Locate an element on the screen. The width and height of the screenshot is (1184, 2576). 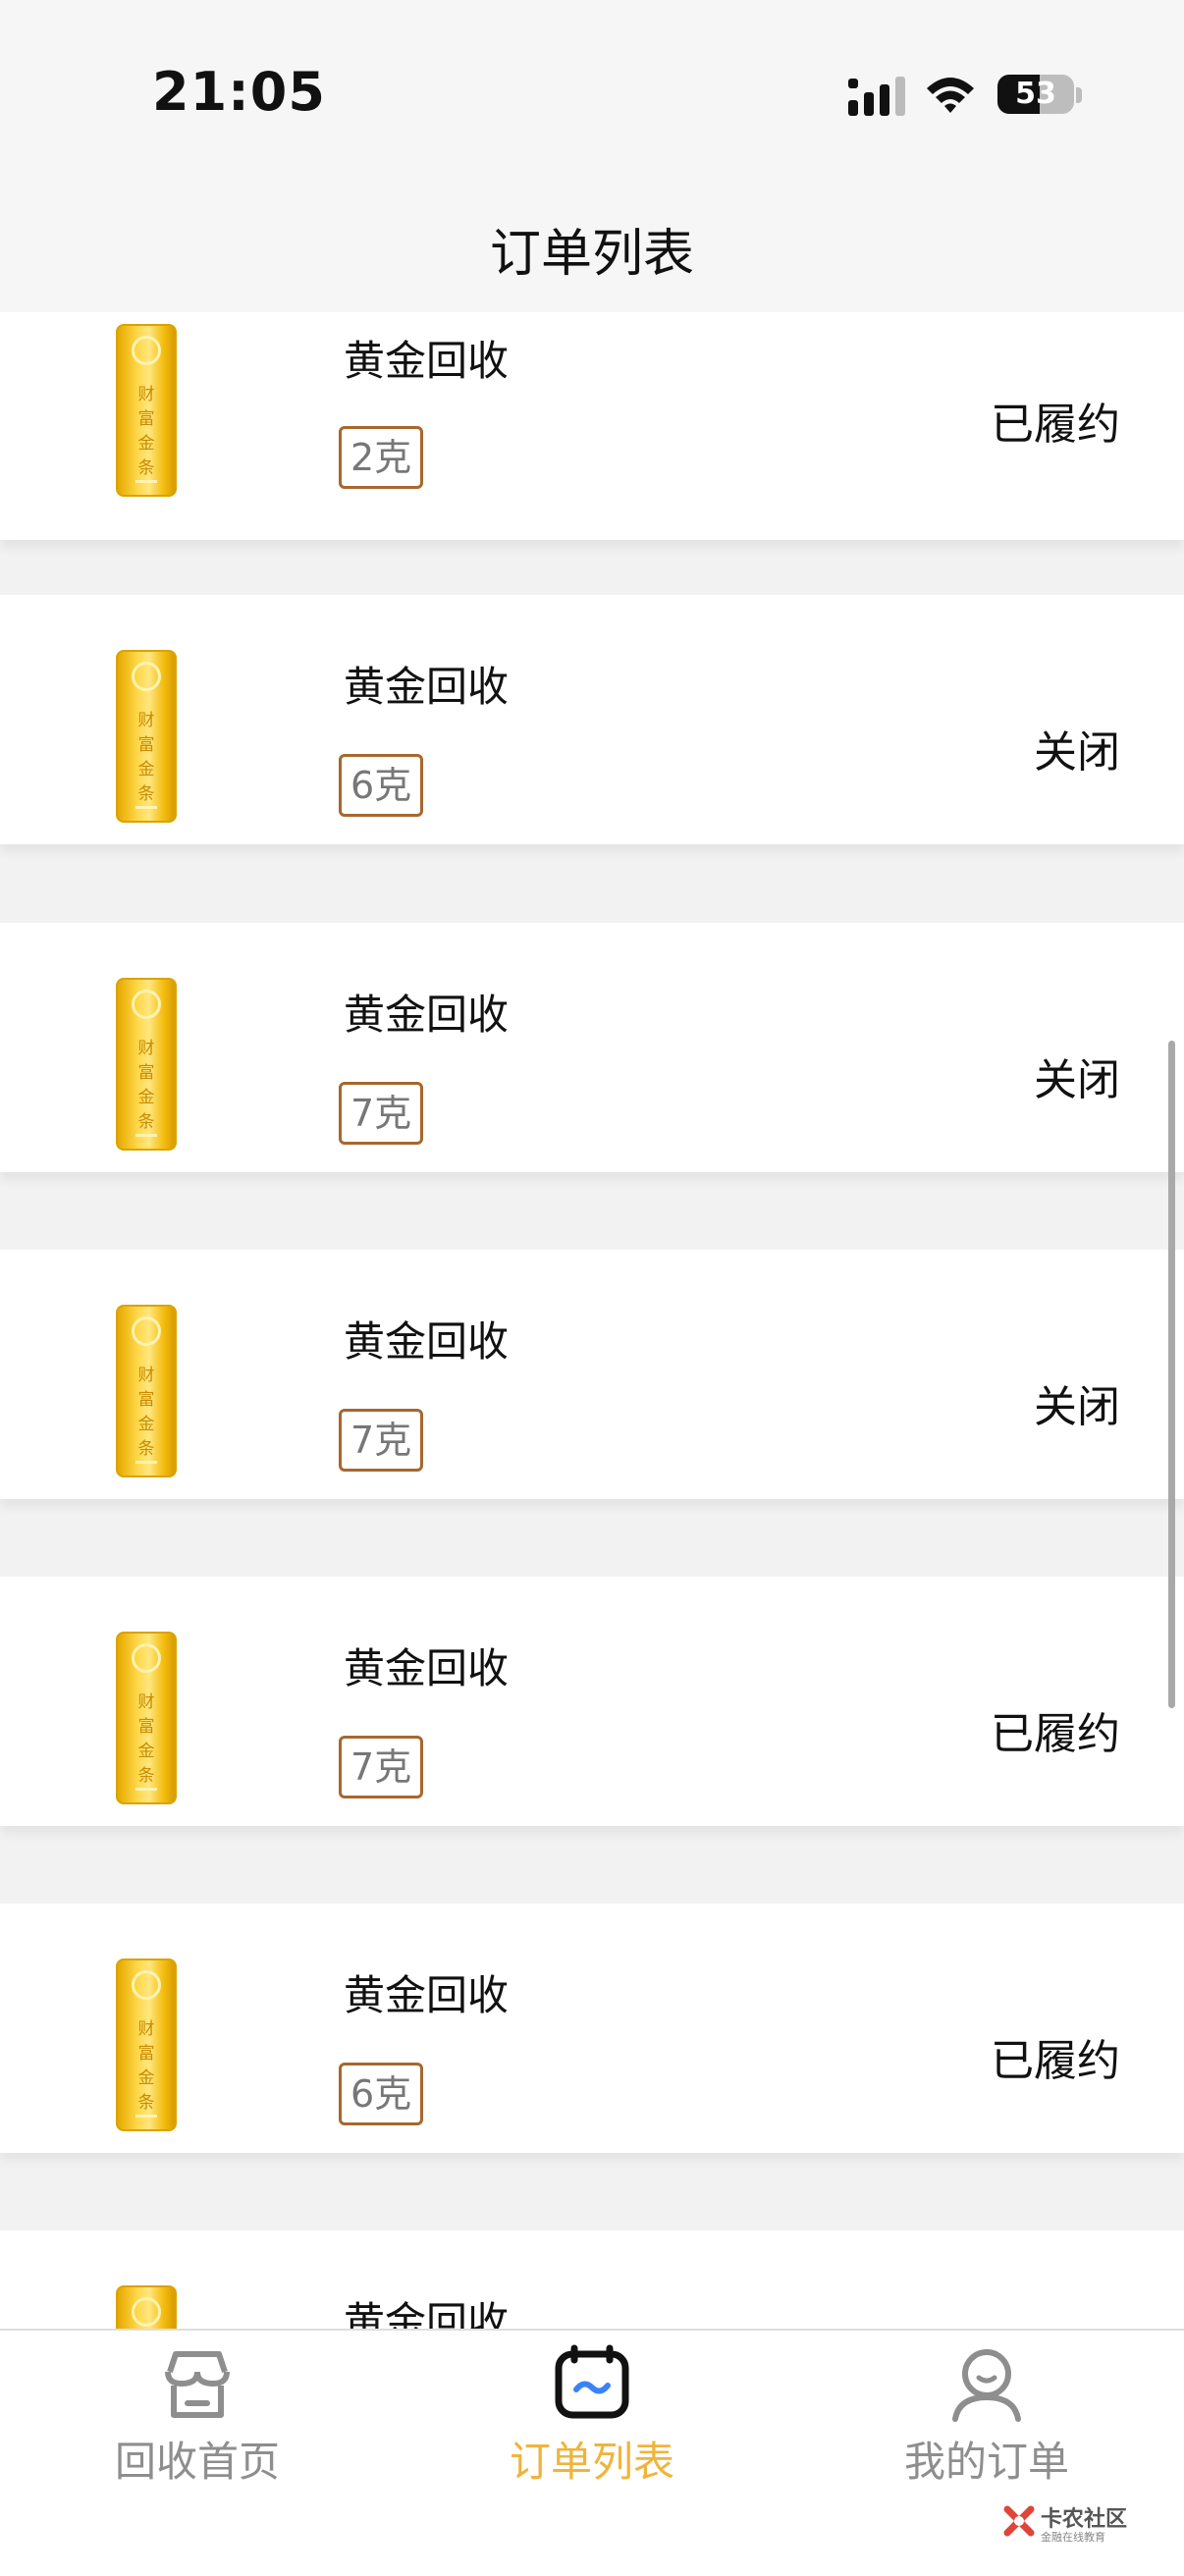
tab-recycle-home: 回收首页 is located at coordinates (197, 2453).